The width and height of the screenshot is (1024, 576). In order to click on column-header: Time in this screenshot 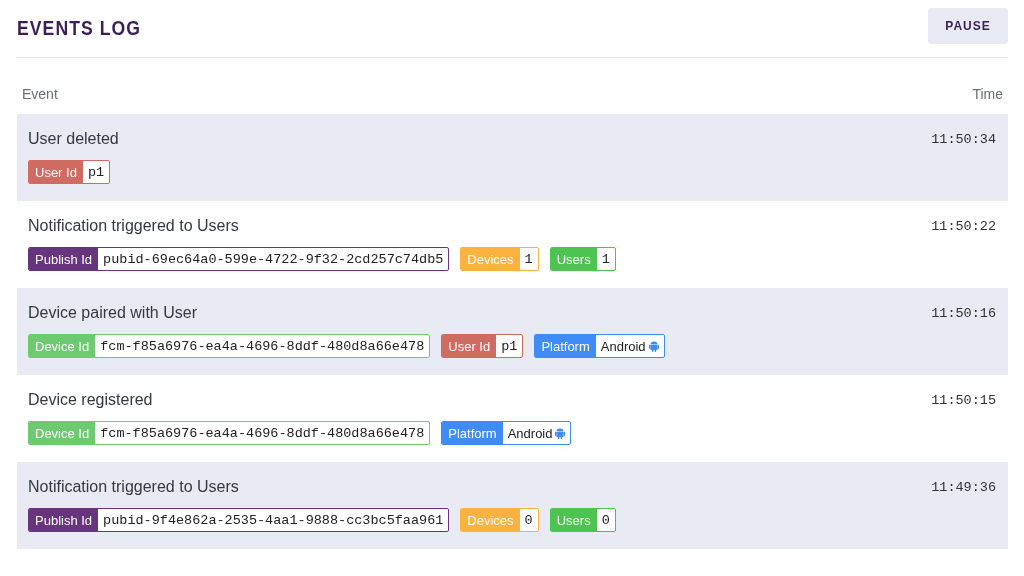, I will do `click(987, 94)`.